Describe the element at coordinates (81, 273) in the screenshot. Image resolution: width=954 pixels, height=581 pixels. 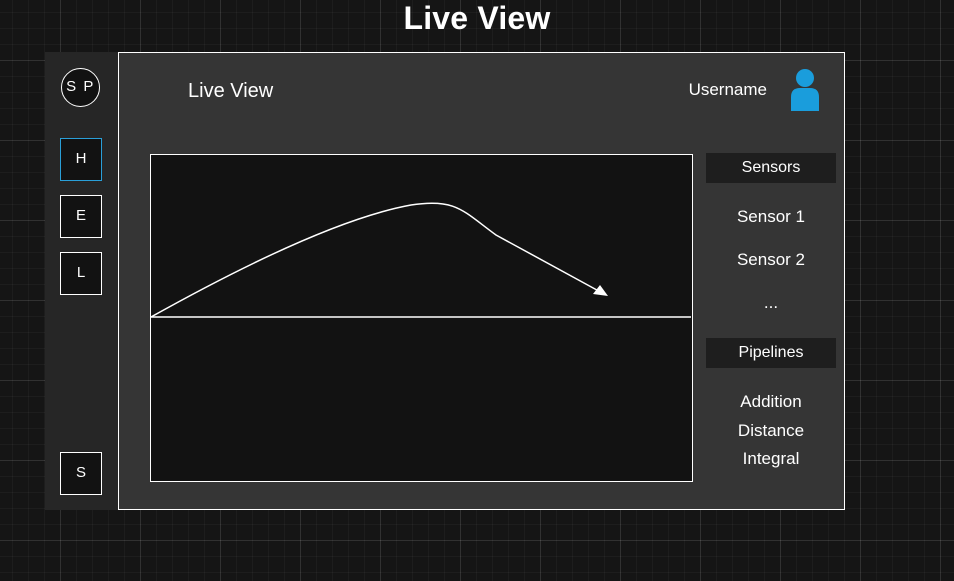
I see `nav-button-l: L` at that location.